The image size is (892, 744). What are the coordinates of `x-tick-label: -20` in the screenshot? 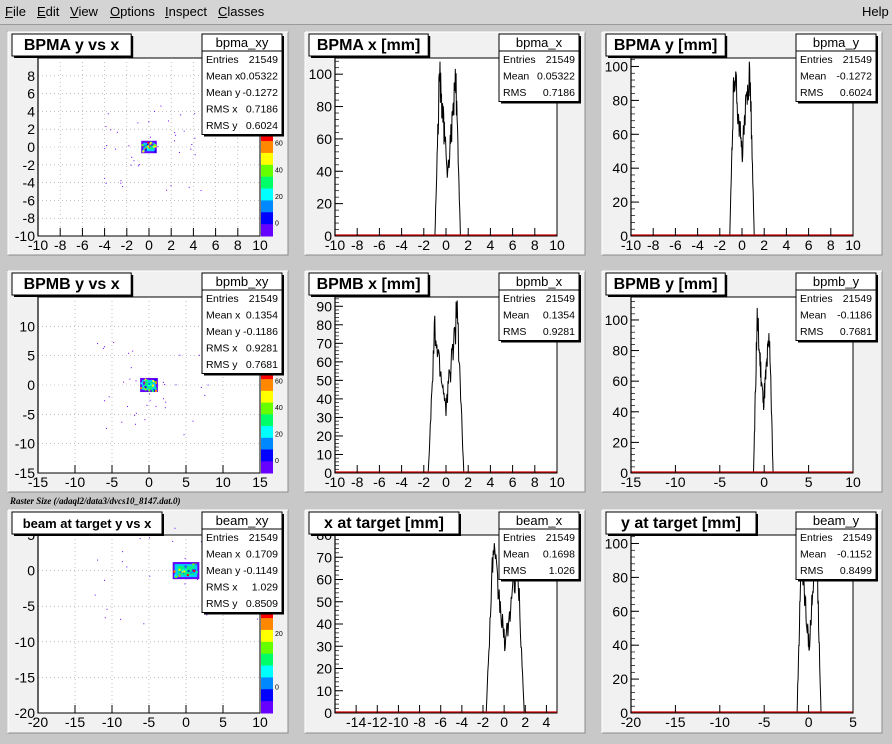 It's located at (631, 722).